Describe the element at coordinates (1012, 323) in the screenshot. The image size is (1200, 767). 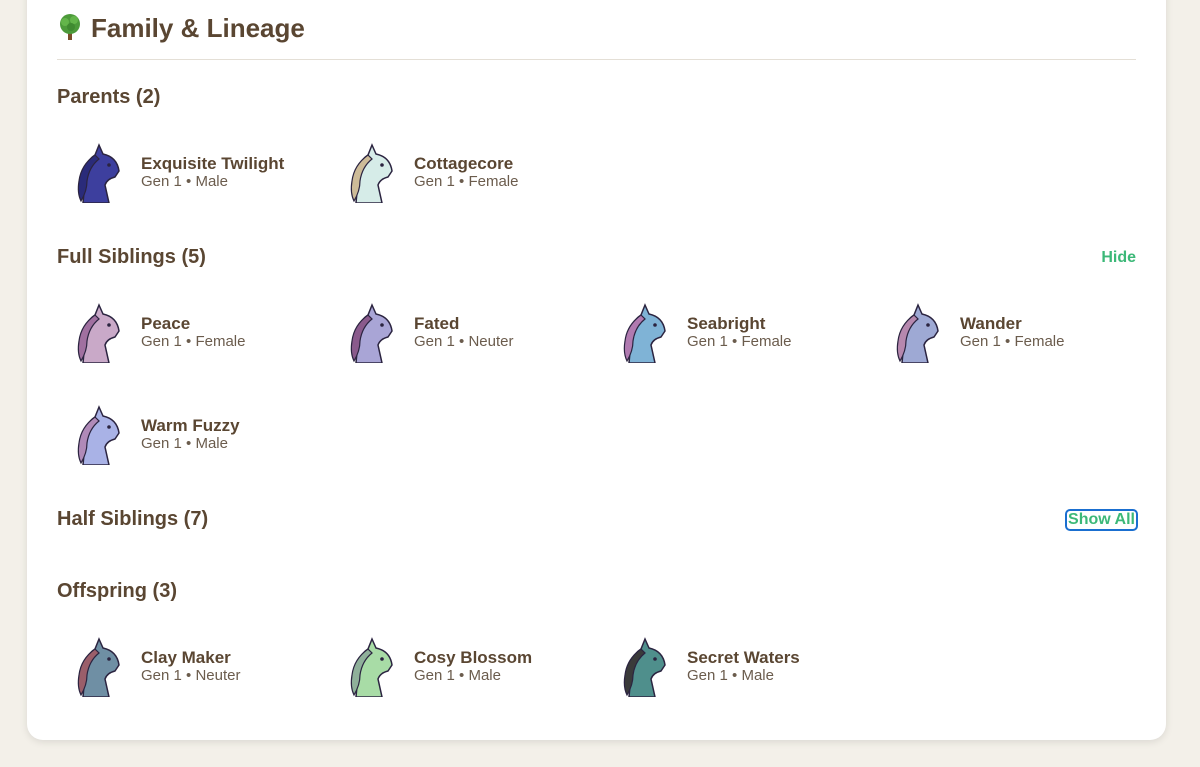
I see `creature-name: Wander` at that location.